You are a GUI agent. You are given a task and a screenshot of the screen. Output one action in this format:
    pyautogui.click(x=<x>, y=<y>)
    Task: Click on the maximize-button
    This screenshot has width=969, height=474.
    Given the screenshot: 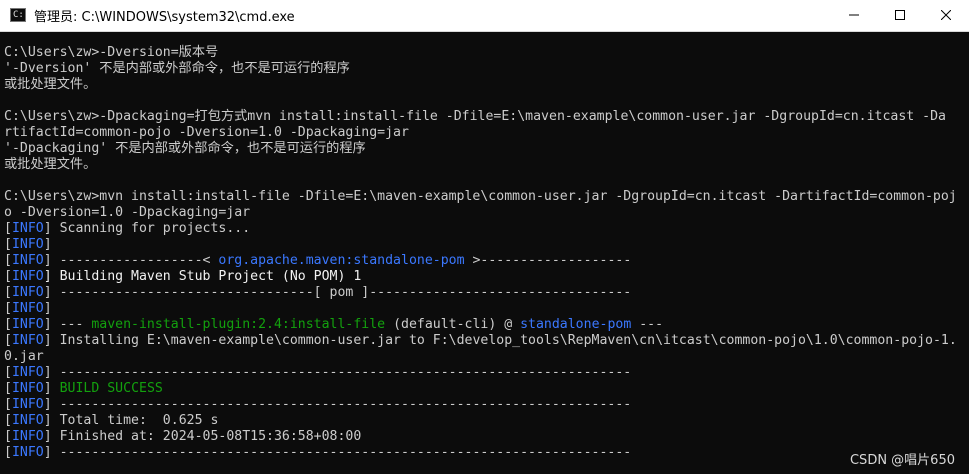 What is the action you would take?
    pyautogui.click(x=900, y=15)
    